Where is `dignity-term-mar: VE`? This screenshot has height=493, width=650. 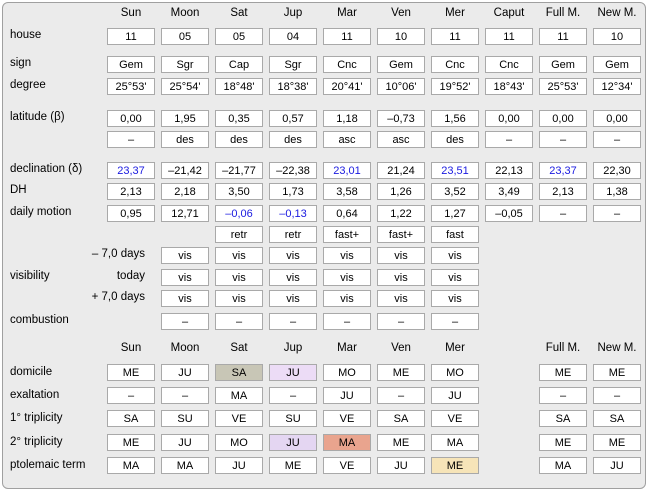
dignity-term-mar: VE is located at coordinates (347, 465).